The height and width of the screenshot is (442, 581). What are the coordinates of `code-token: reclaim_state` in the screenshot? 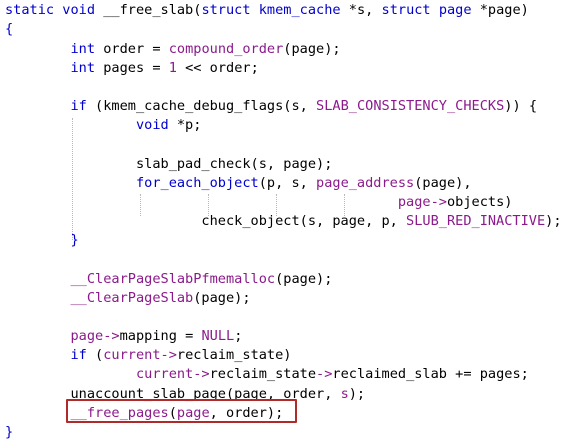 It's located at (263, 374).